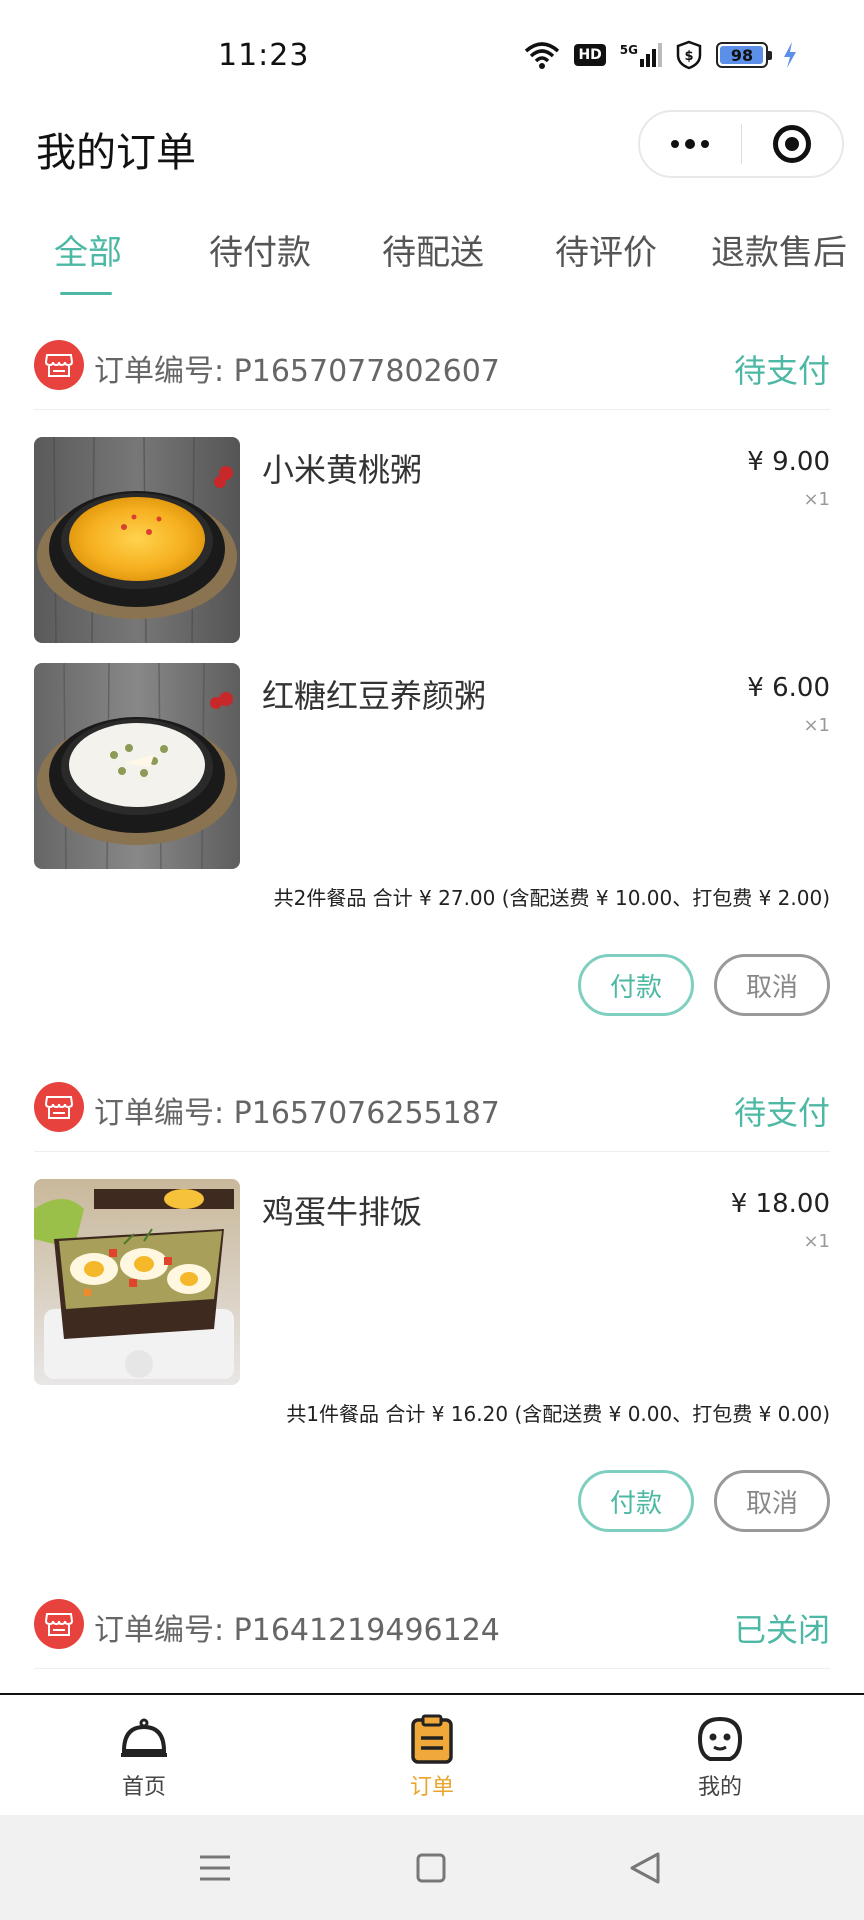 The width and height of the screenshot is (864, 1920). I want to click on signal-5g-icon: 5G, so click(641, 55).